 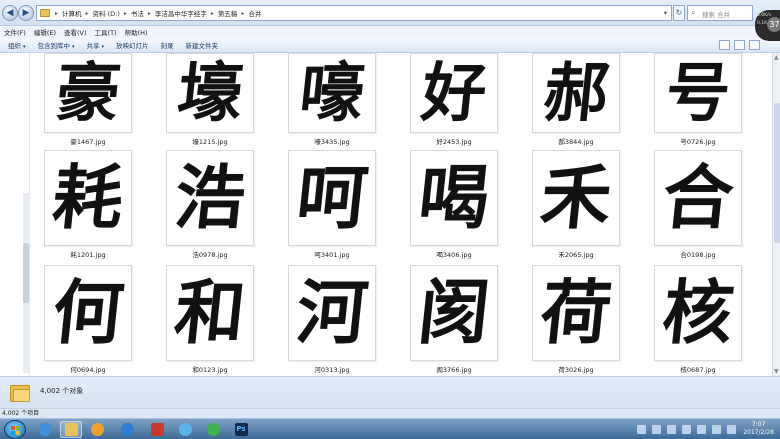 I want to click on menu-file: 文件(F), so click(x=15, y=32).